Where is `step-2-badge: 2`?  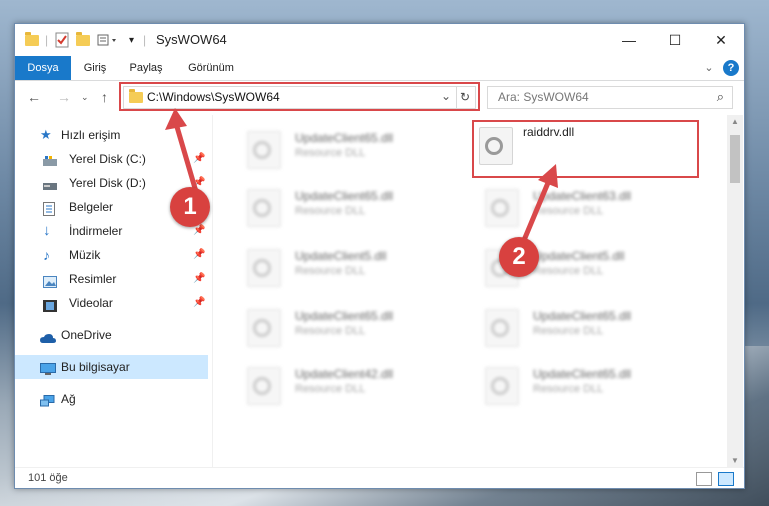 step-2-badge: 2 is located at coordinates (519, 257).